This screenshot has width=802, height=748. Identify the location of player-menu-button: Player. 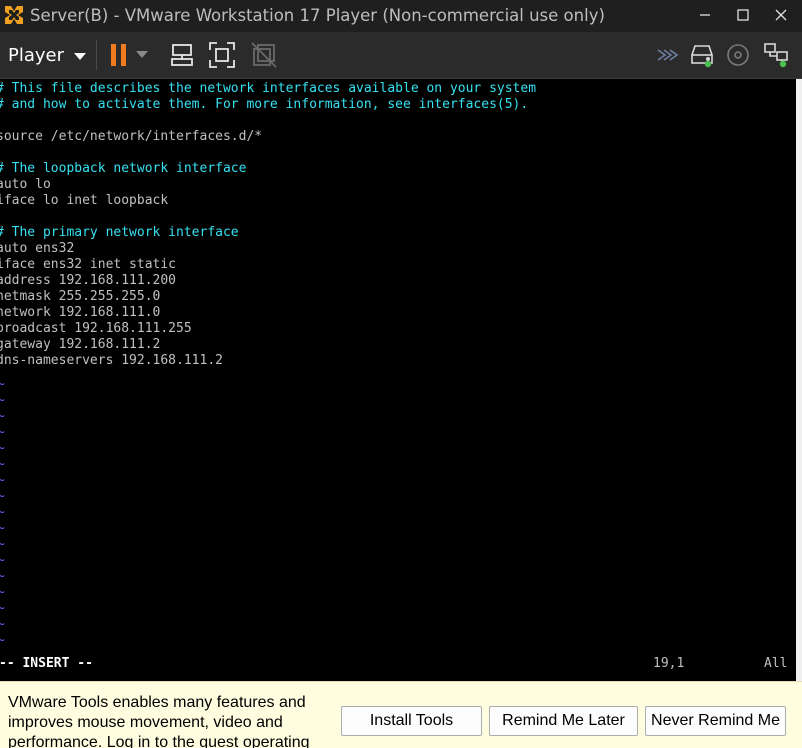
(46, 55).